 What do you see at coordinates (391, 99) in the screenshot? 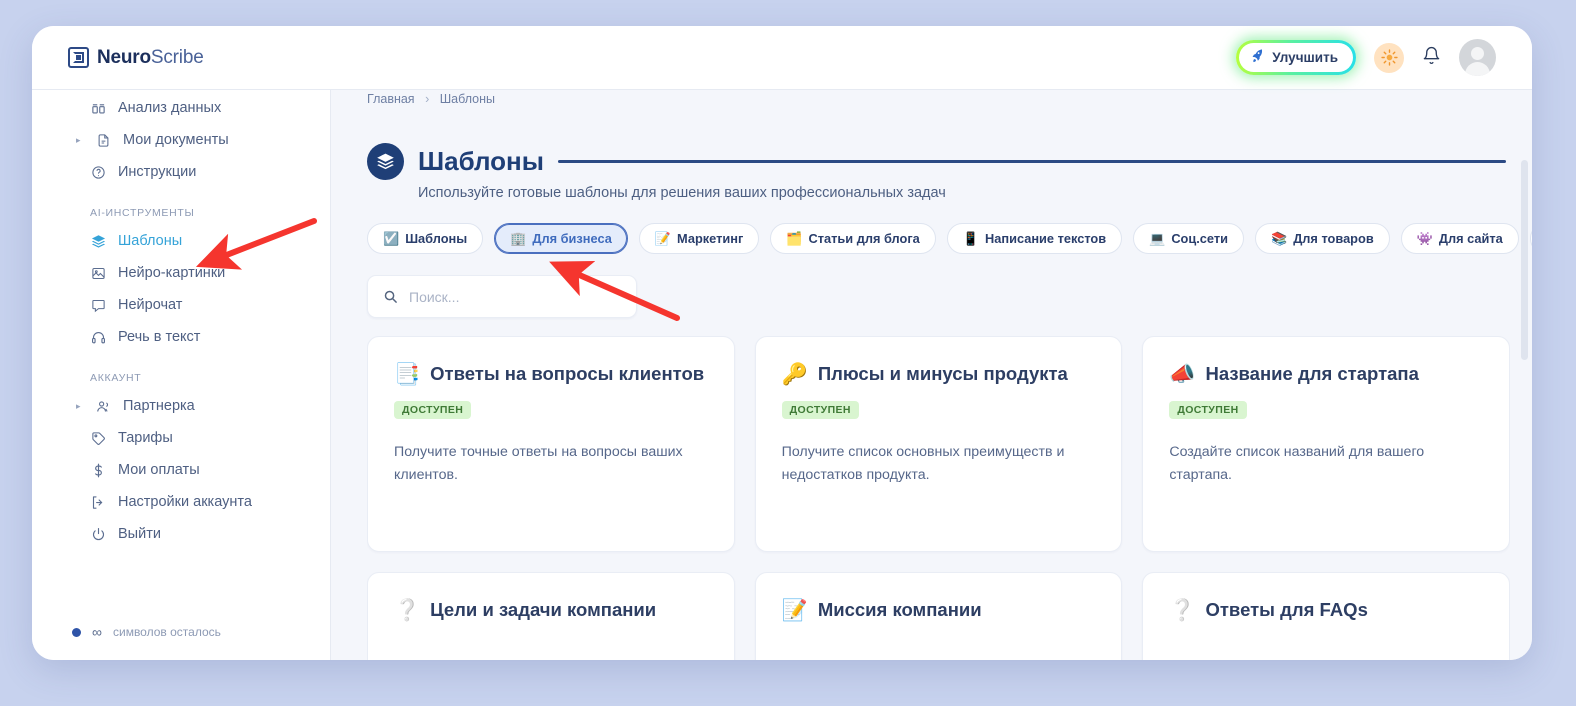
I see `breadcrumb-home: Главная` at bounding box center [391, 99].